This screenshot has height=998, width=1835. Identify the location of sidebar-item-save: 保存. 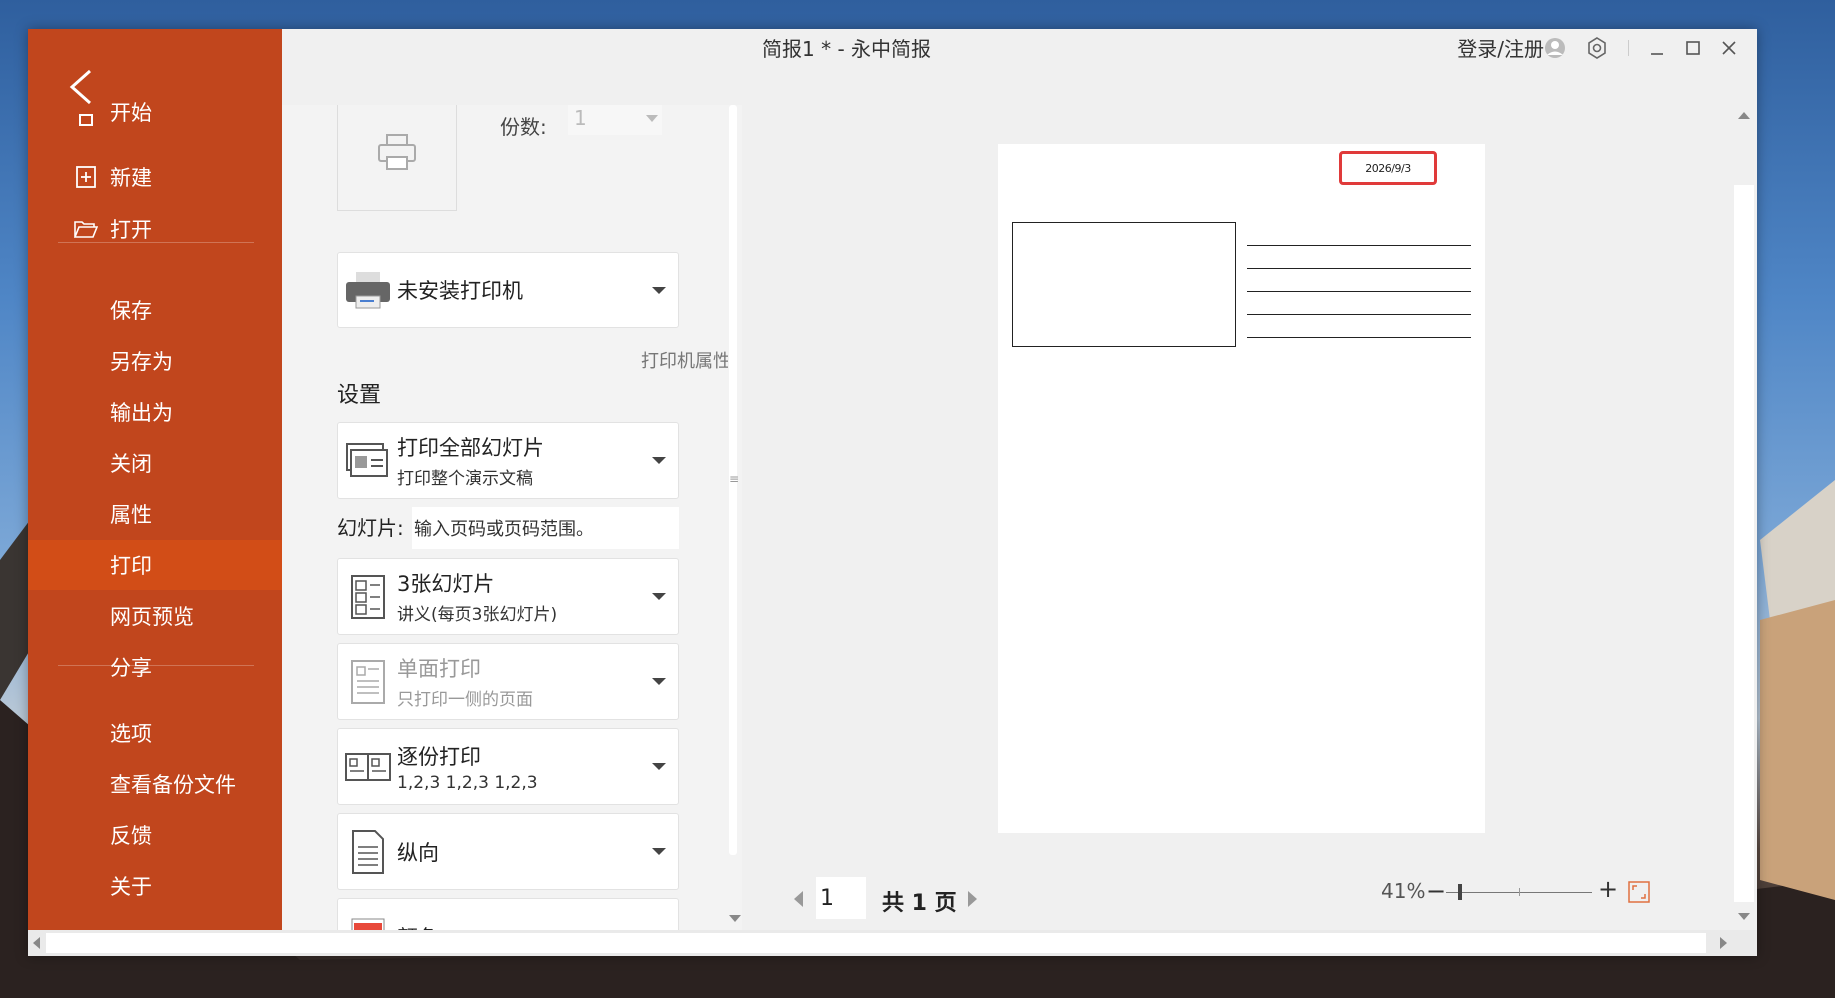
(155, 310).